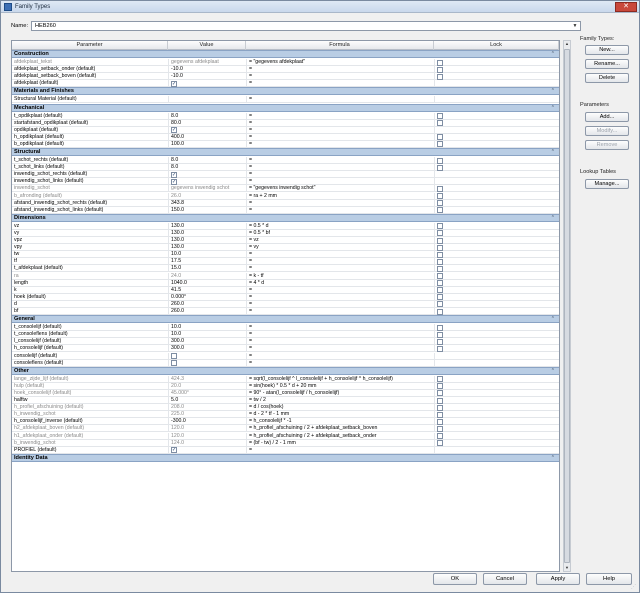 The image size is (640, 593). What do you see at coordinates (285, 91) in the screenshot?
I see `section-header: Materials and Finishes ⌃` at bounding box center [285, 91].